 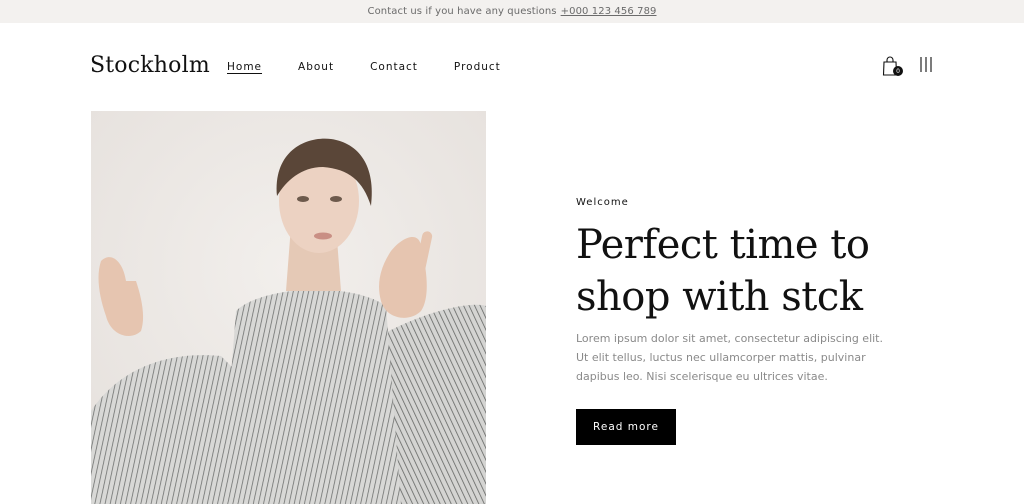 What do you see at coordinates (244, 67) in the screenshot?
I see `nav-item-home: Home` at bounding box center [244, 67].